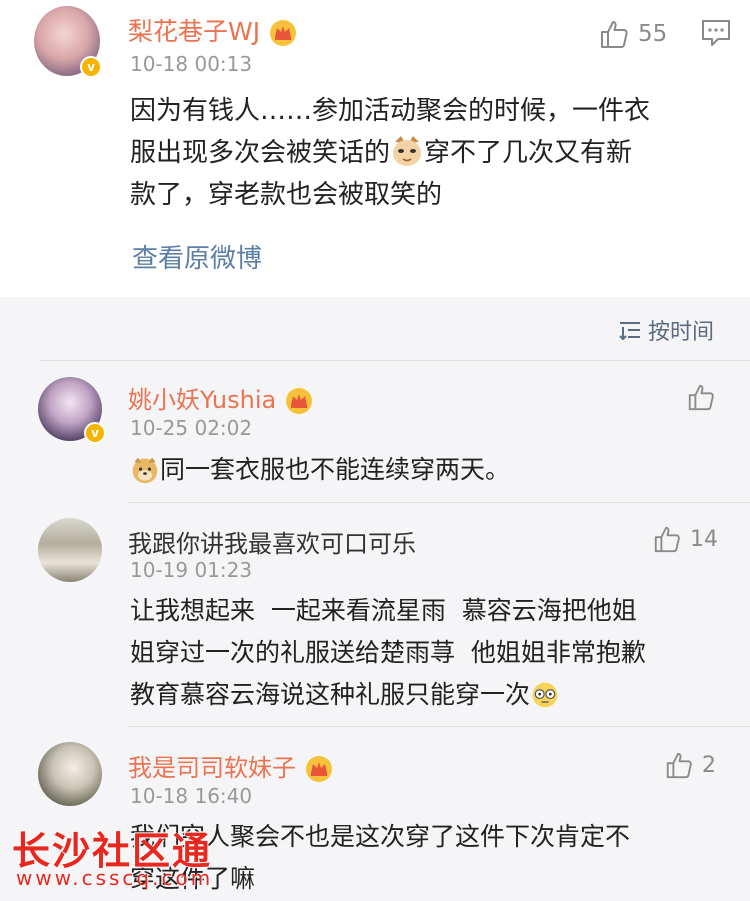 This screenshot has height=901, width=750. I want to click on comment1-username: 姚小妖Yushia, so click(221, 398).